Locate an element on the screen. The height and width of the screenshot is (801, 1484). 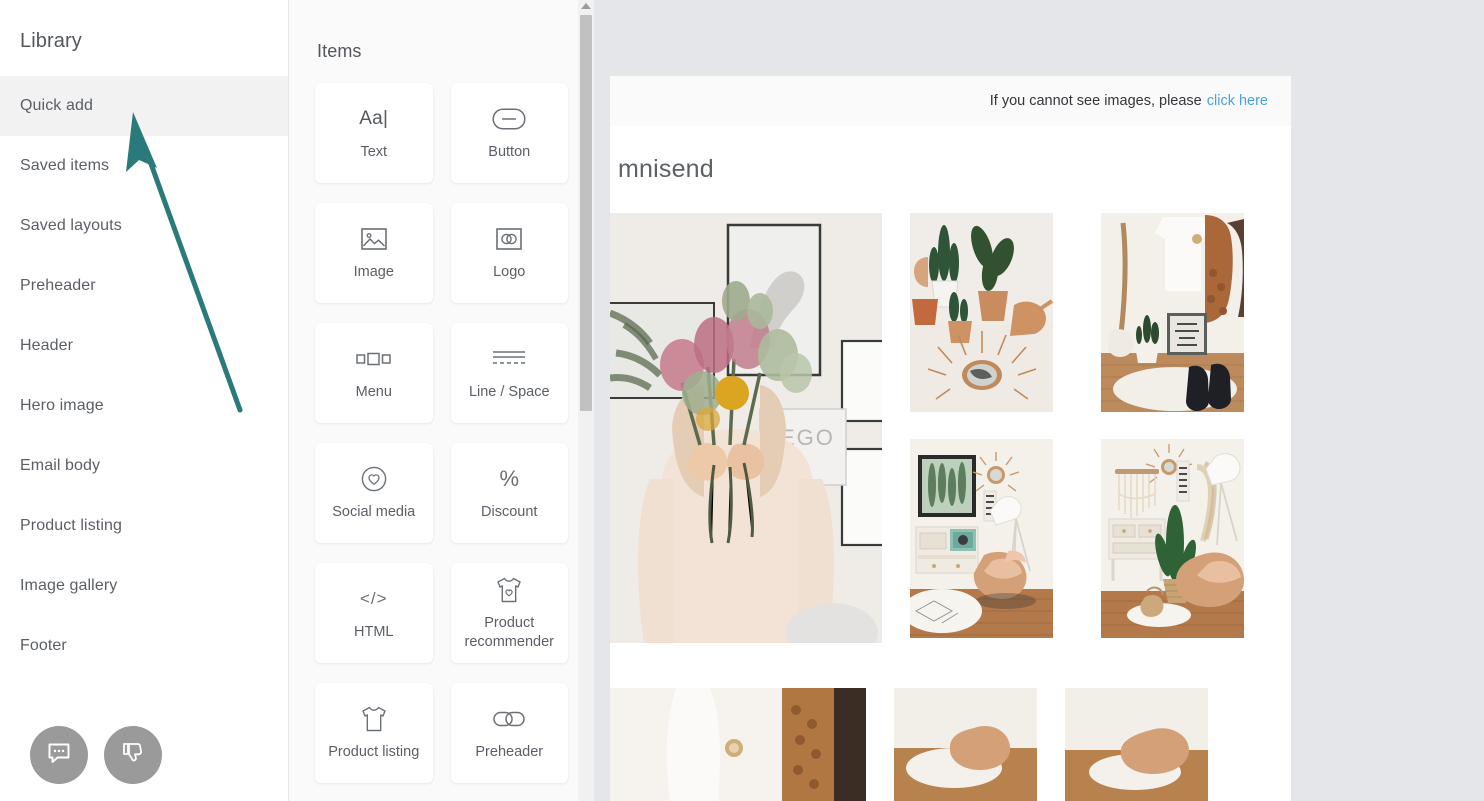
sidebar-item-hero-image: Hero image is located at coordinates (144, 406).